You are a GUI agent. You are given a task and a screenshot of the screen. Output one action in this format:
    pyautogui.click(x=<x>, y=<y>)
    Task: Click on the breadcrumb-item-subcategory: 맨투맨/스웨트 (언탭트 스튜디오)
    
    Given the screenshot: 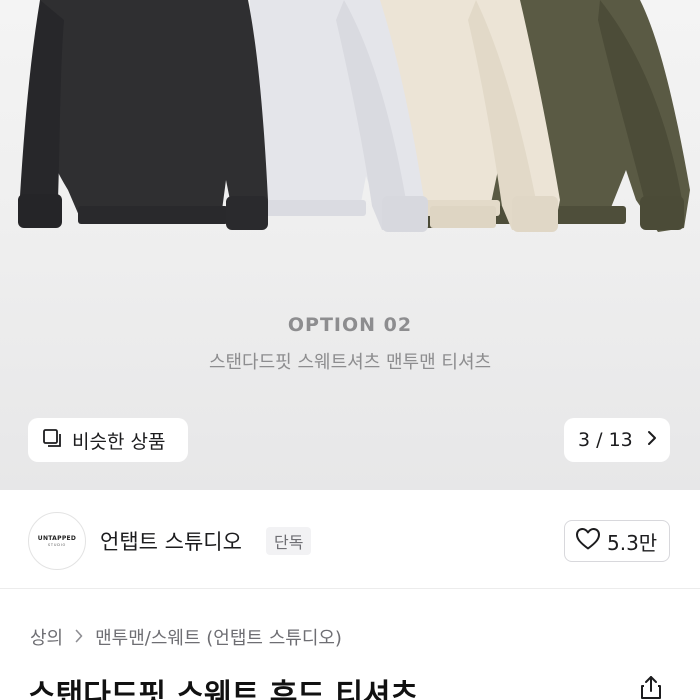 What is the action you would take?
    pyautogui.click(x=218, y=637)
    